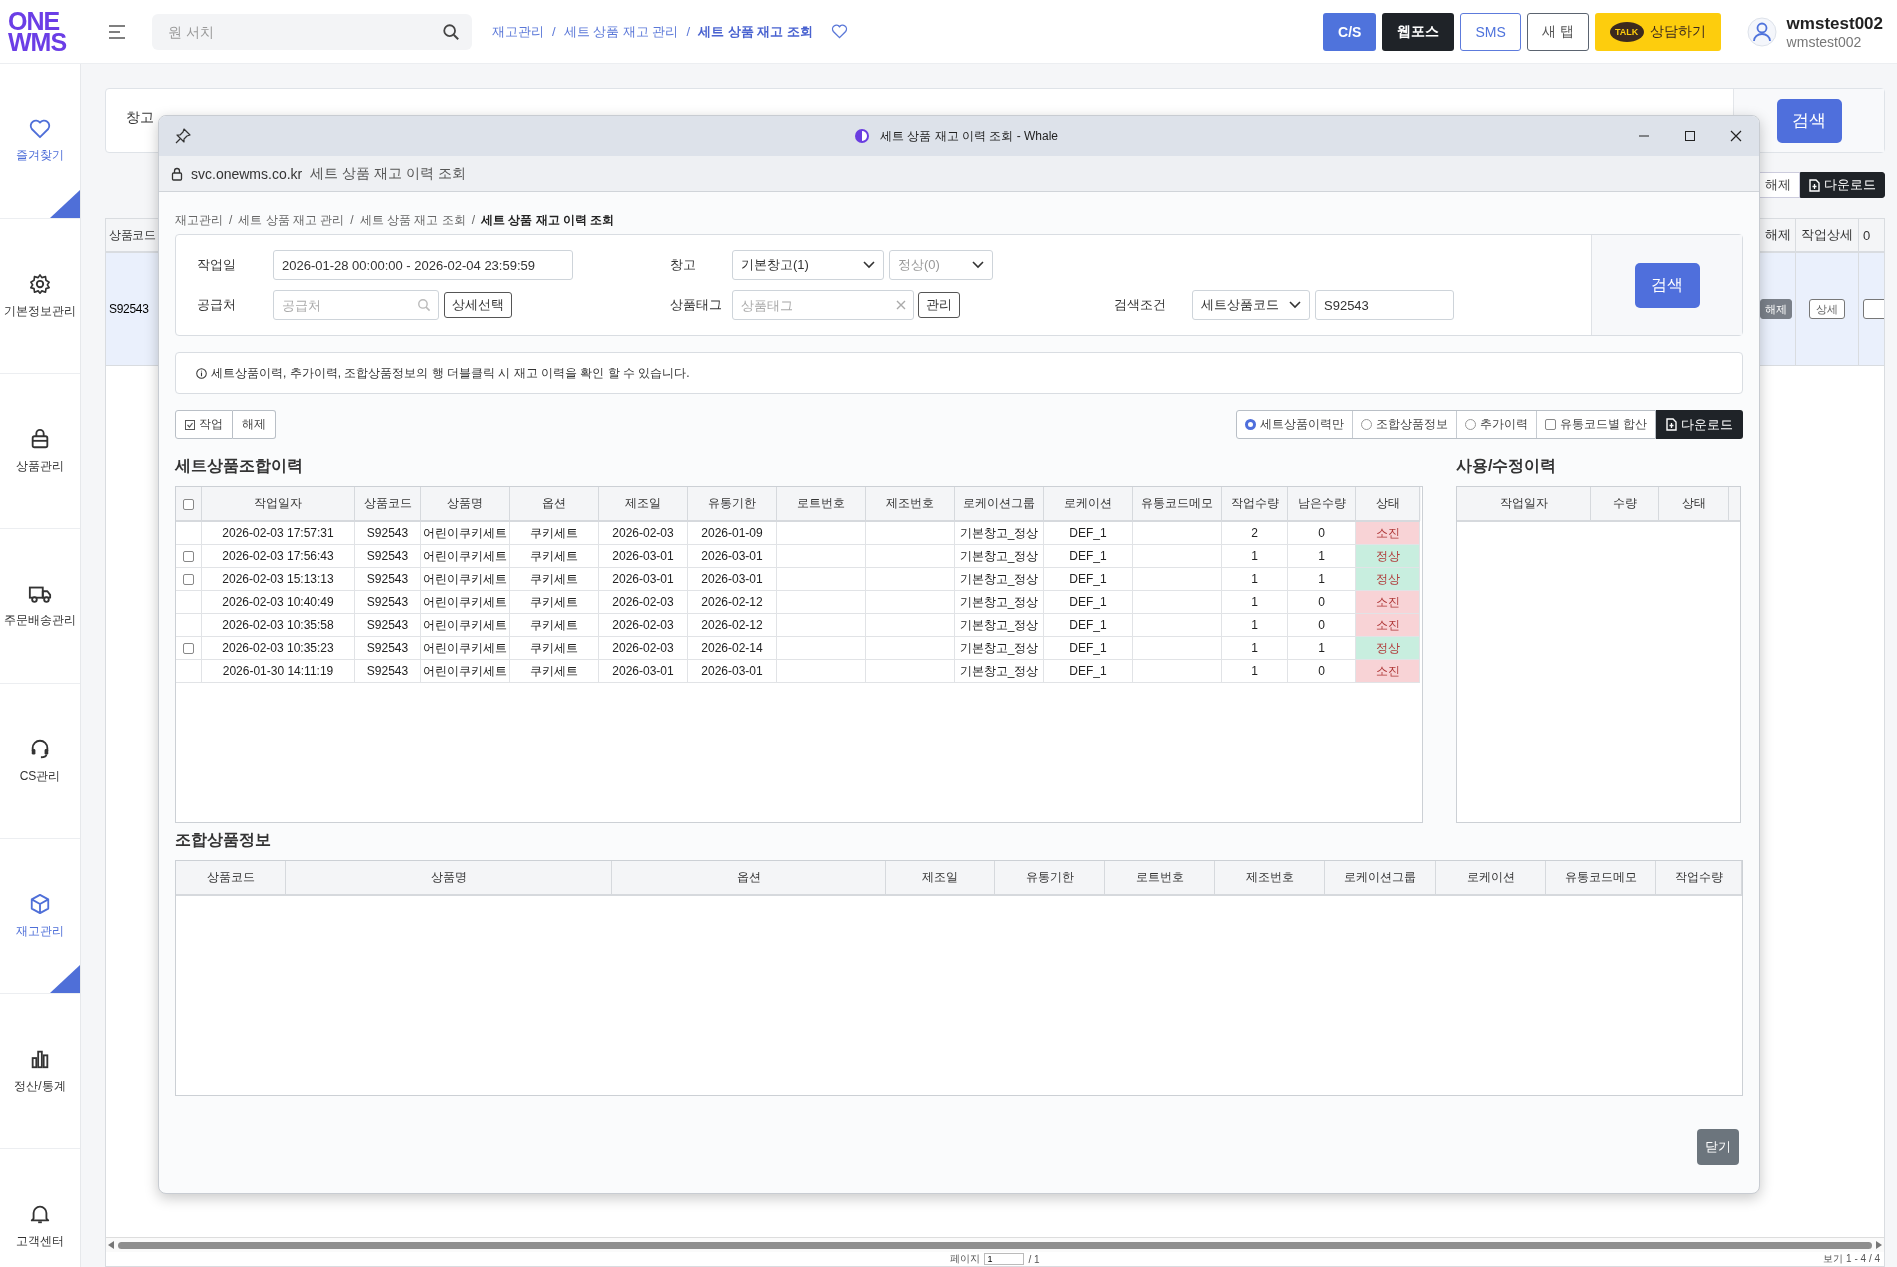 This screenshot has width=1897, height=1267. Describe the element at coordinates (254, 424) in the screenshot. I see `action-button: 해제` at that location.